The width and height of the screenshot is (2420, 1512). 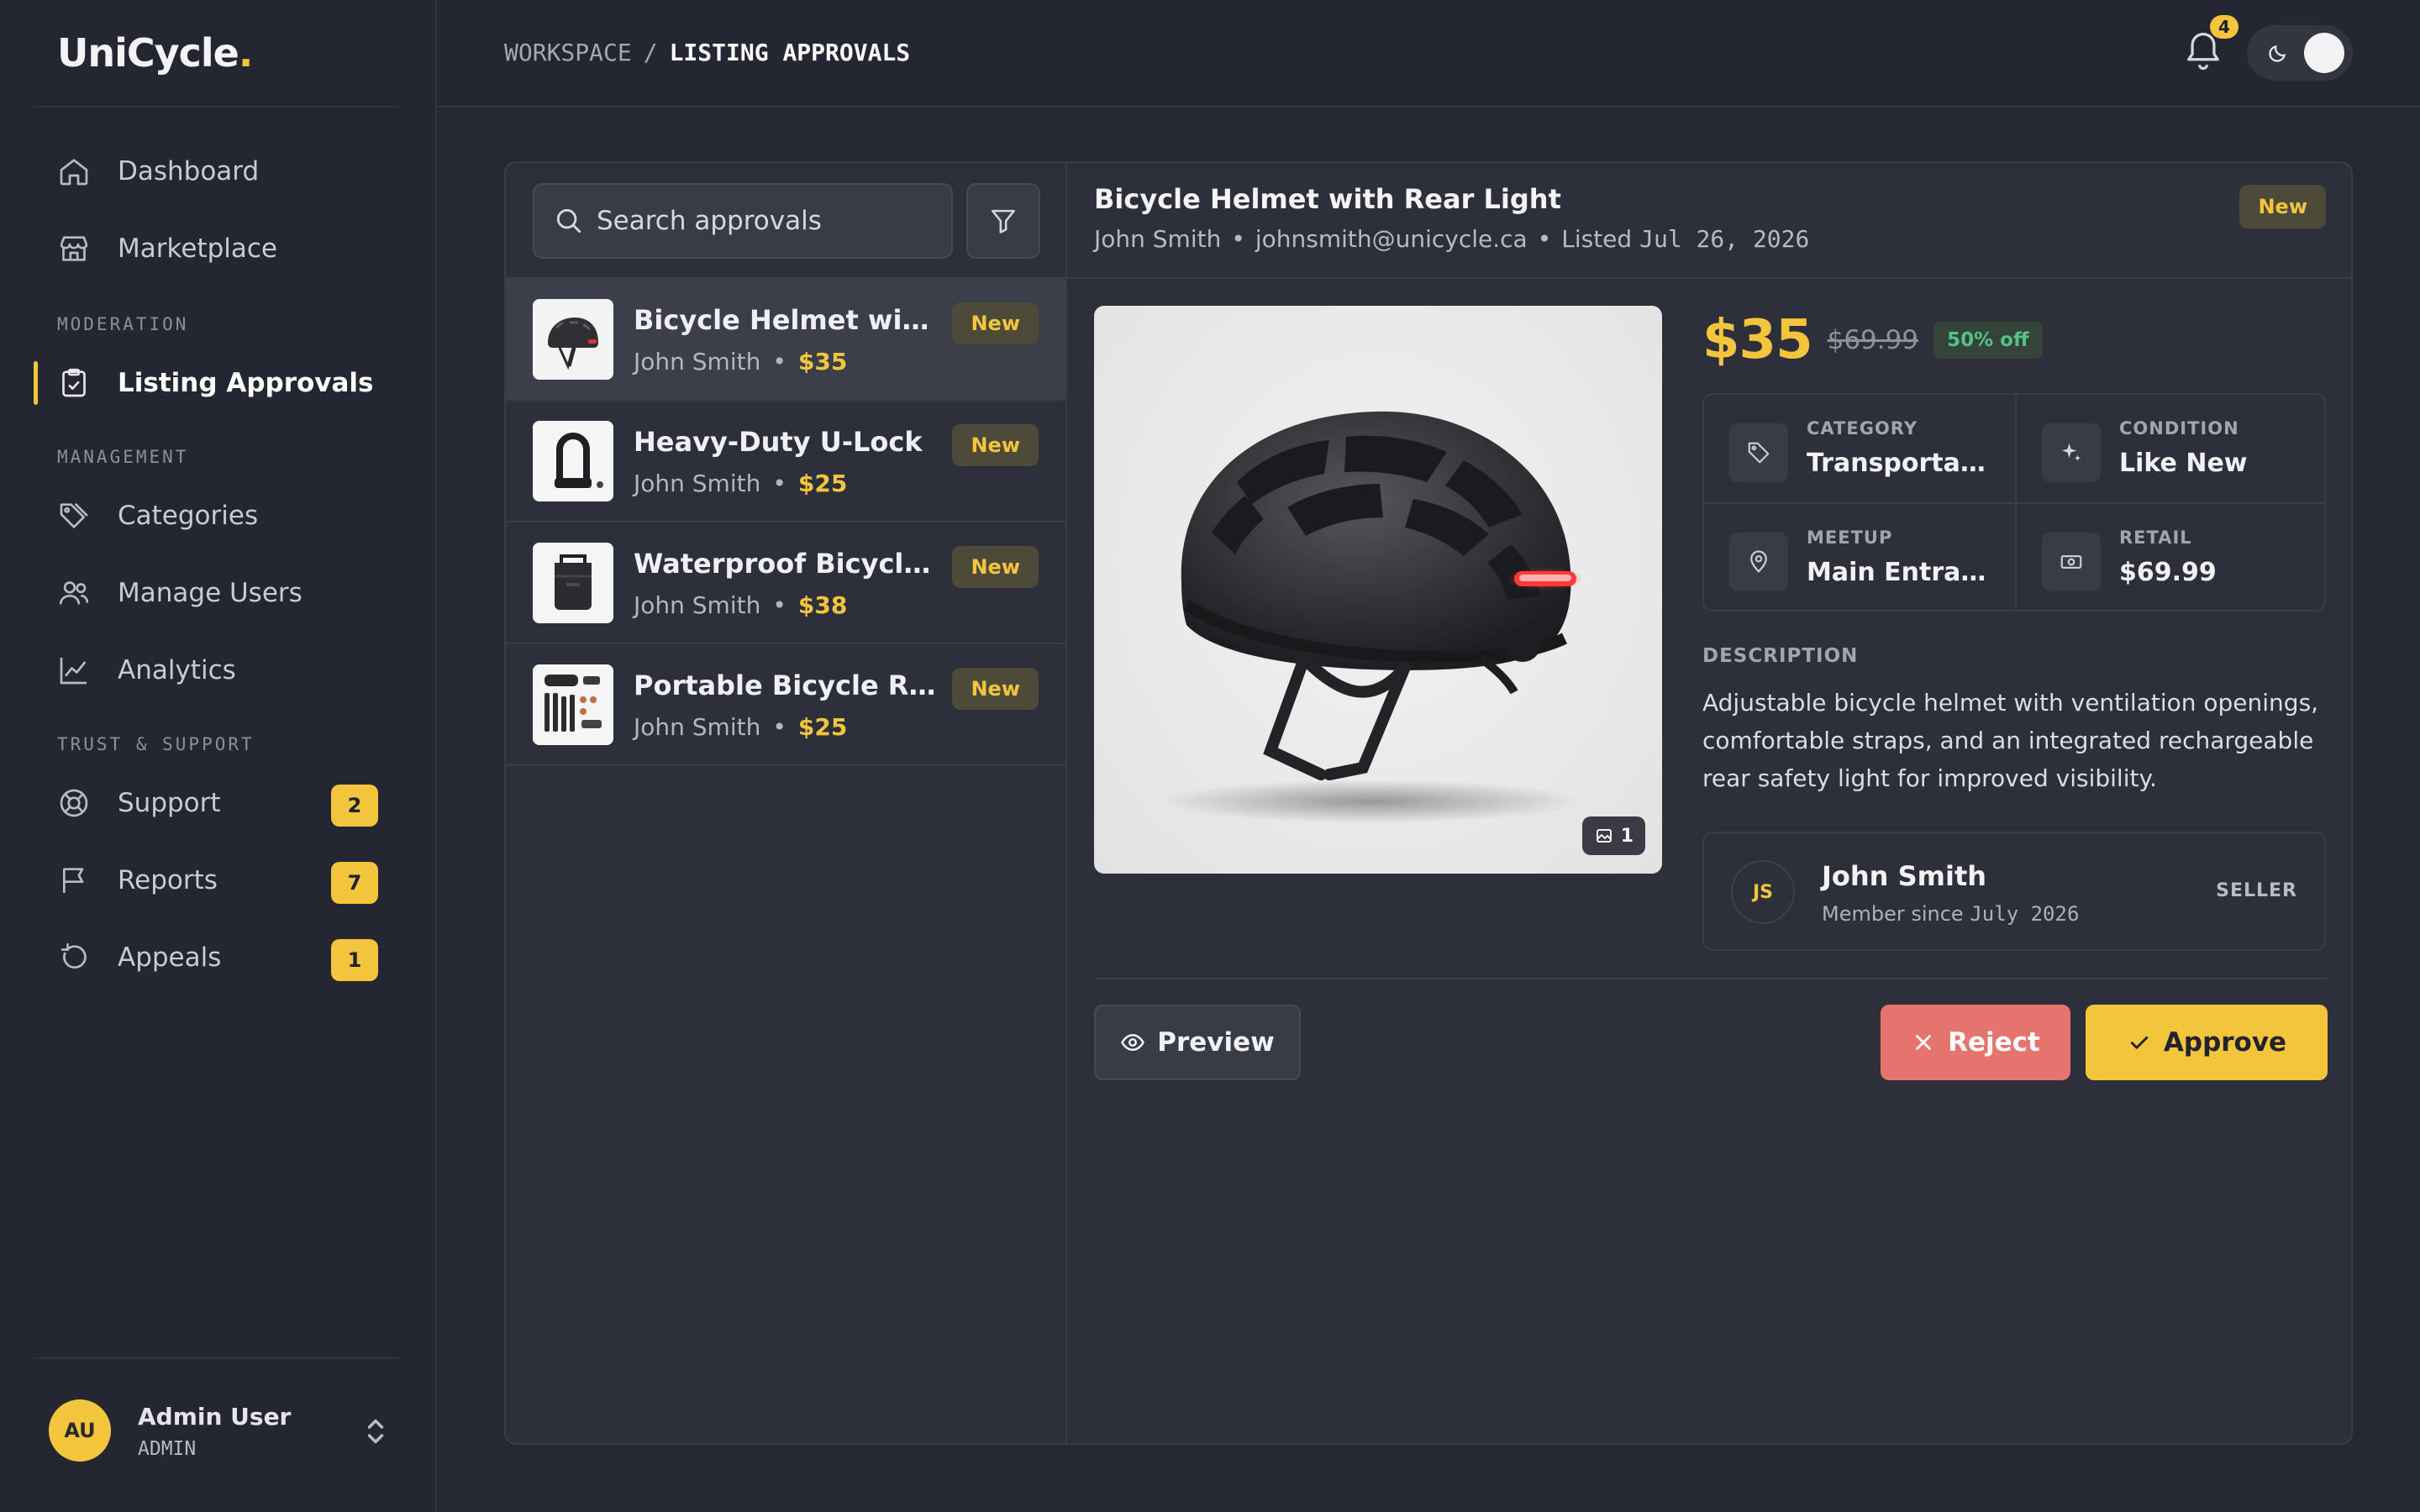 I want to click on user-role: ADMIN, so click(x=167, y=1449).